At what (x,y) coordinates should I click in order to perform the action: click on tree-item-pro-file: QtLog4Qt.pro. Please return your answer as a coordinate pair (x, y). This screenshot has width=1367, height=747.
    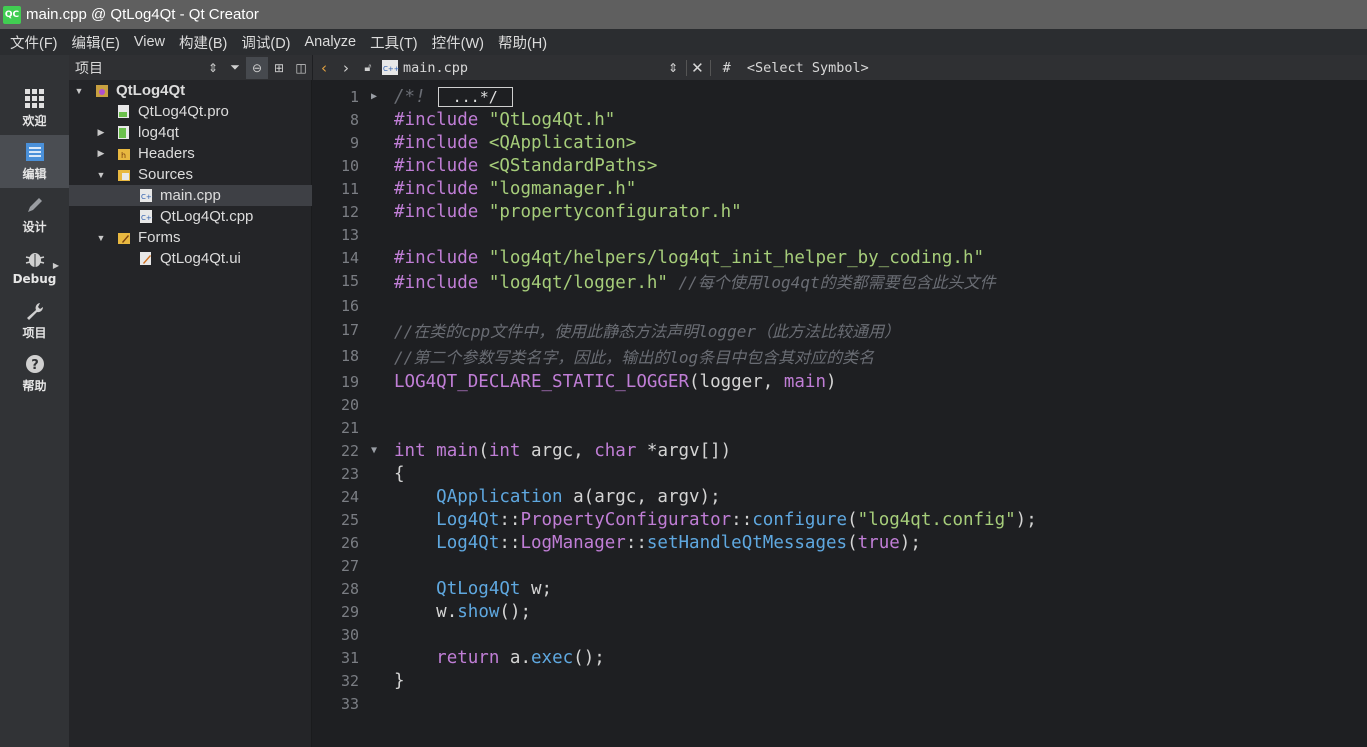
    Looking at the image, I should click on (190, 111).